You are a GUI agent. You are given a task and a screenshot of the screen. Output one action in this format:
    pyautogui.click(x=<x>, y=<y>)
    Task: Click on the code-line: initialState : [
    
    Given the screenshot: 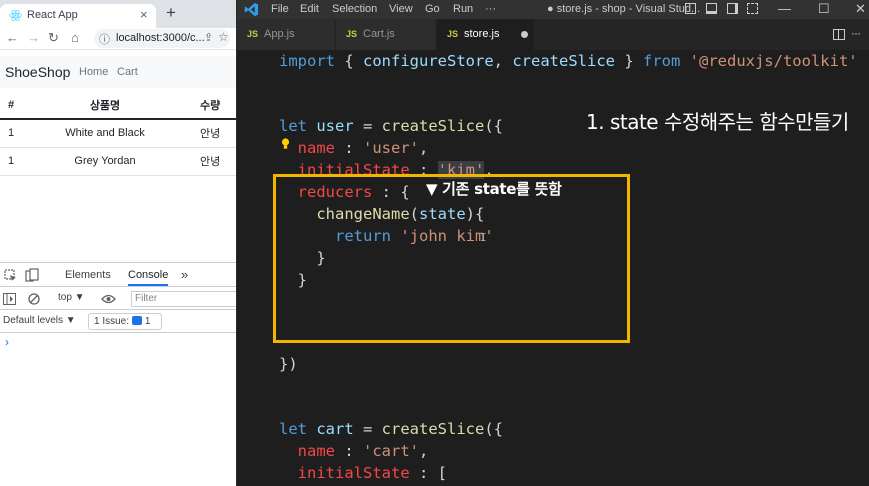 What is the action you would take?
    pyautogui.click(x=363, y=473)
    